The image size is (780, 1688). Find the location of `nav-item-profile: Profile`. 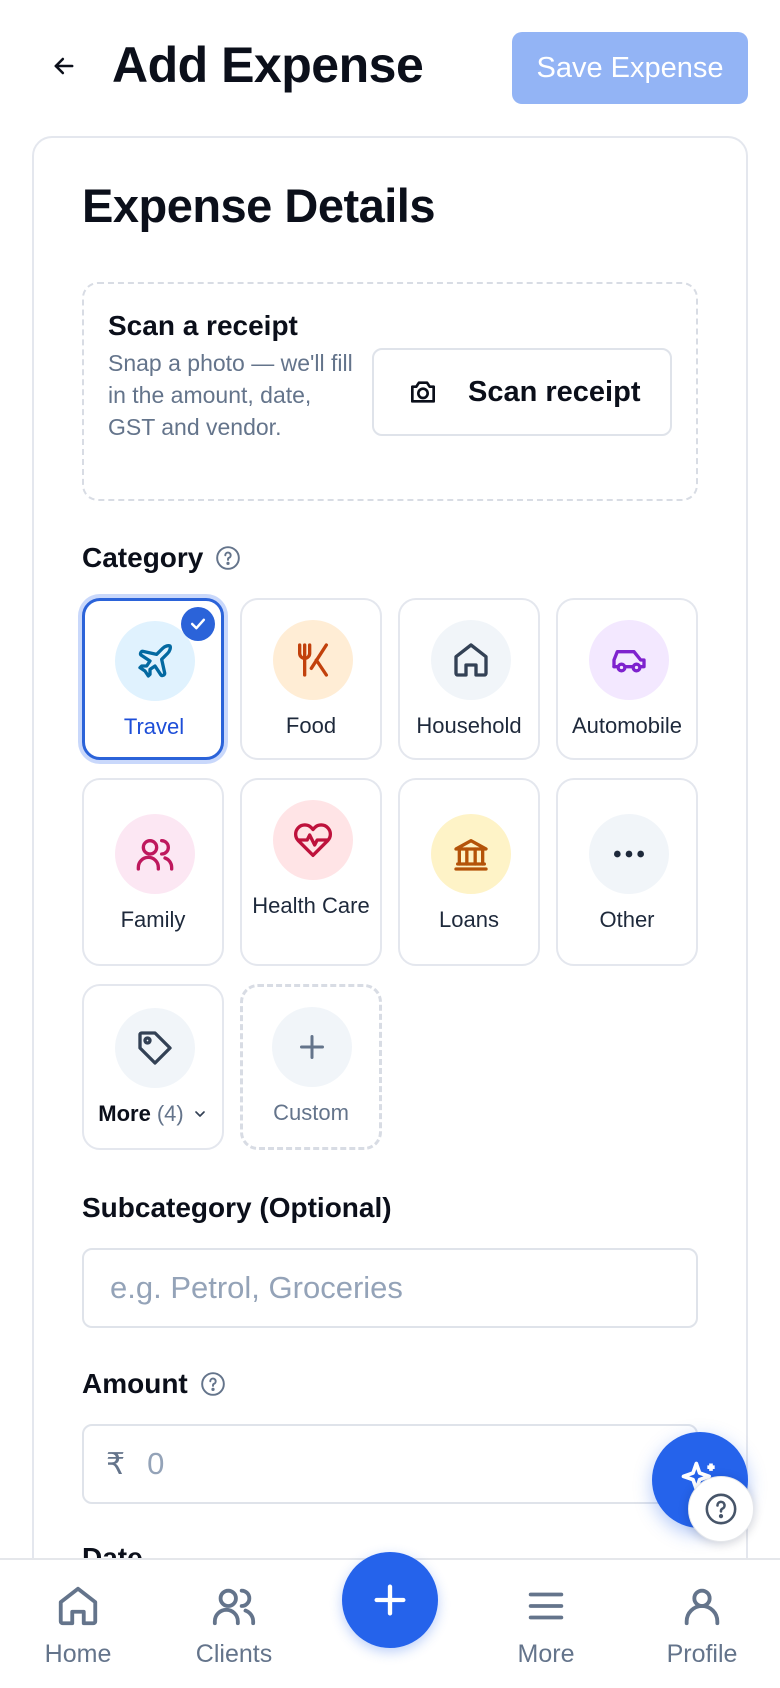

nav-item-profile: Profile is located at coordinates (702, 1624).